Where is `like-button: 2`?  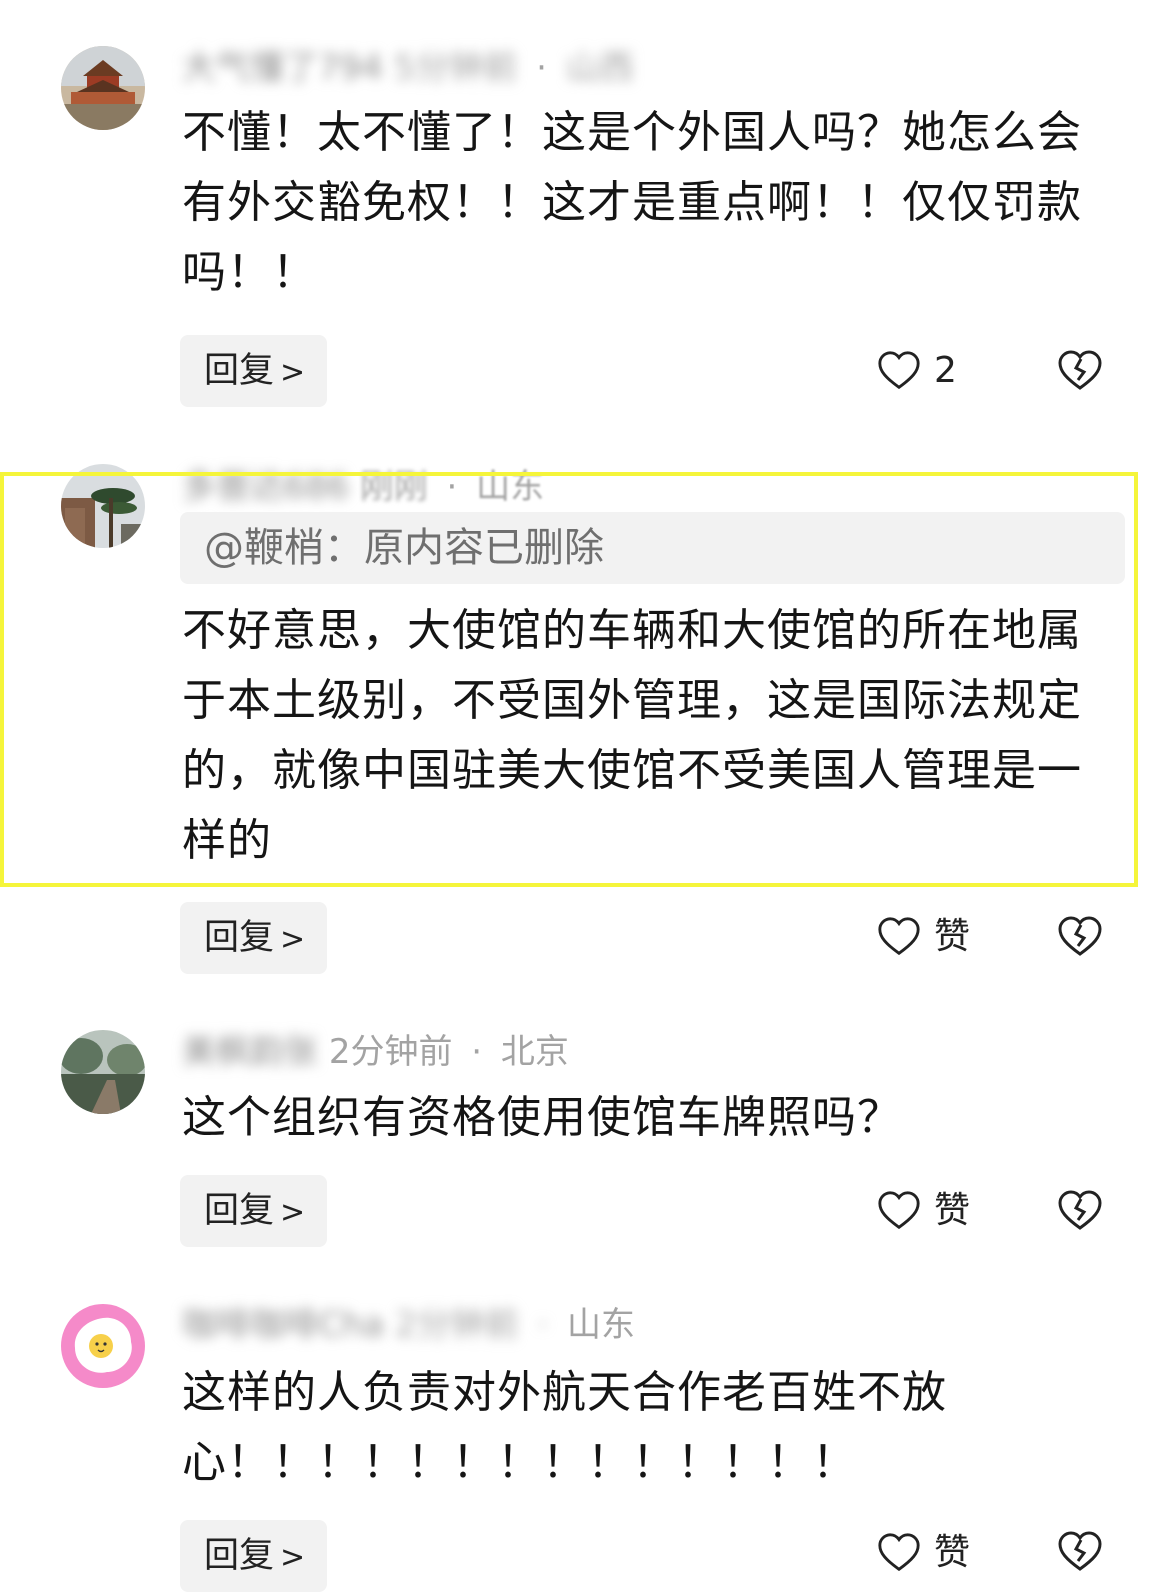
like-button: 2 is located at coordinates (916, 371).